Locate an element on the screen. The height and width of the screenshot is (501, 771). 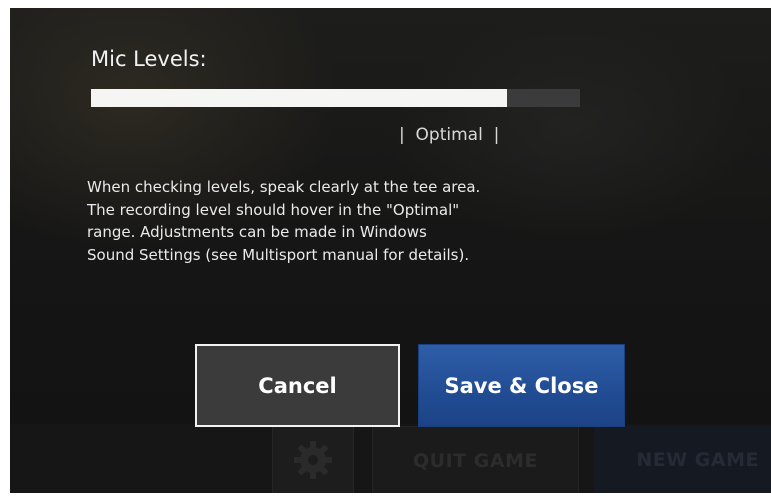
quit-game-button: QUIT GAME is located at coordinates (475, 459).